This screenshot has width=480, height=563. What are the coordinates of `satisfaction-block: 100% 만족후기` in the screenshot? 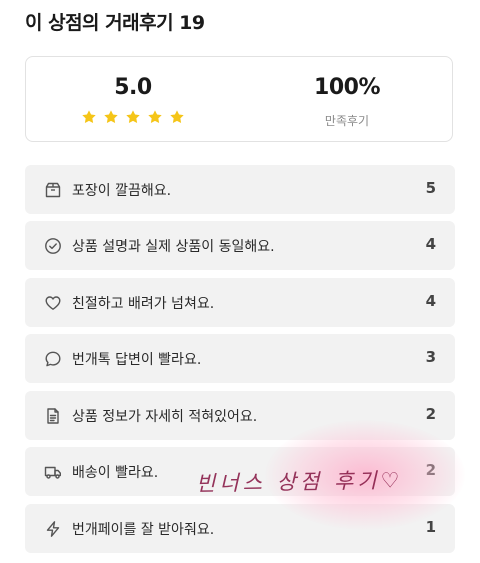 It's located at (347, 100).